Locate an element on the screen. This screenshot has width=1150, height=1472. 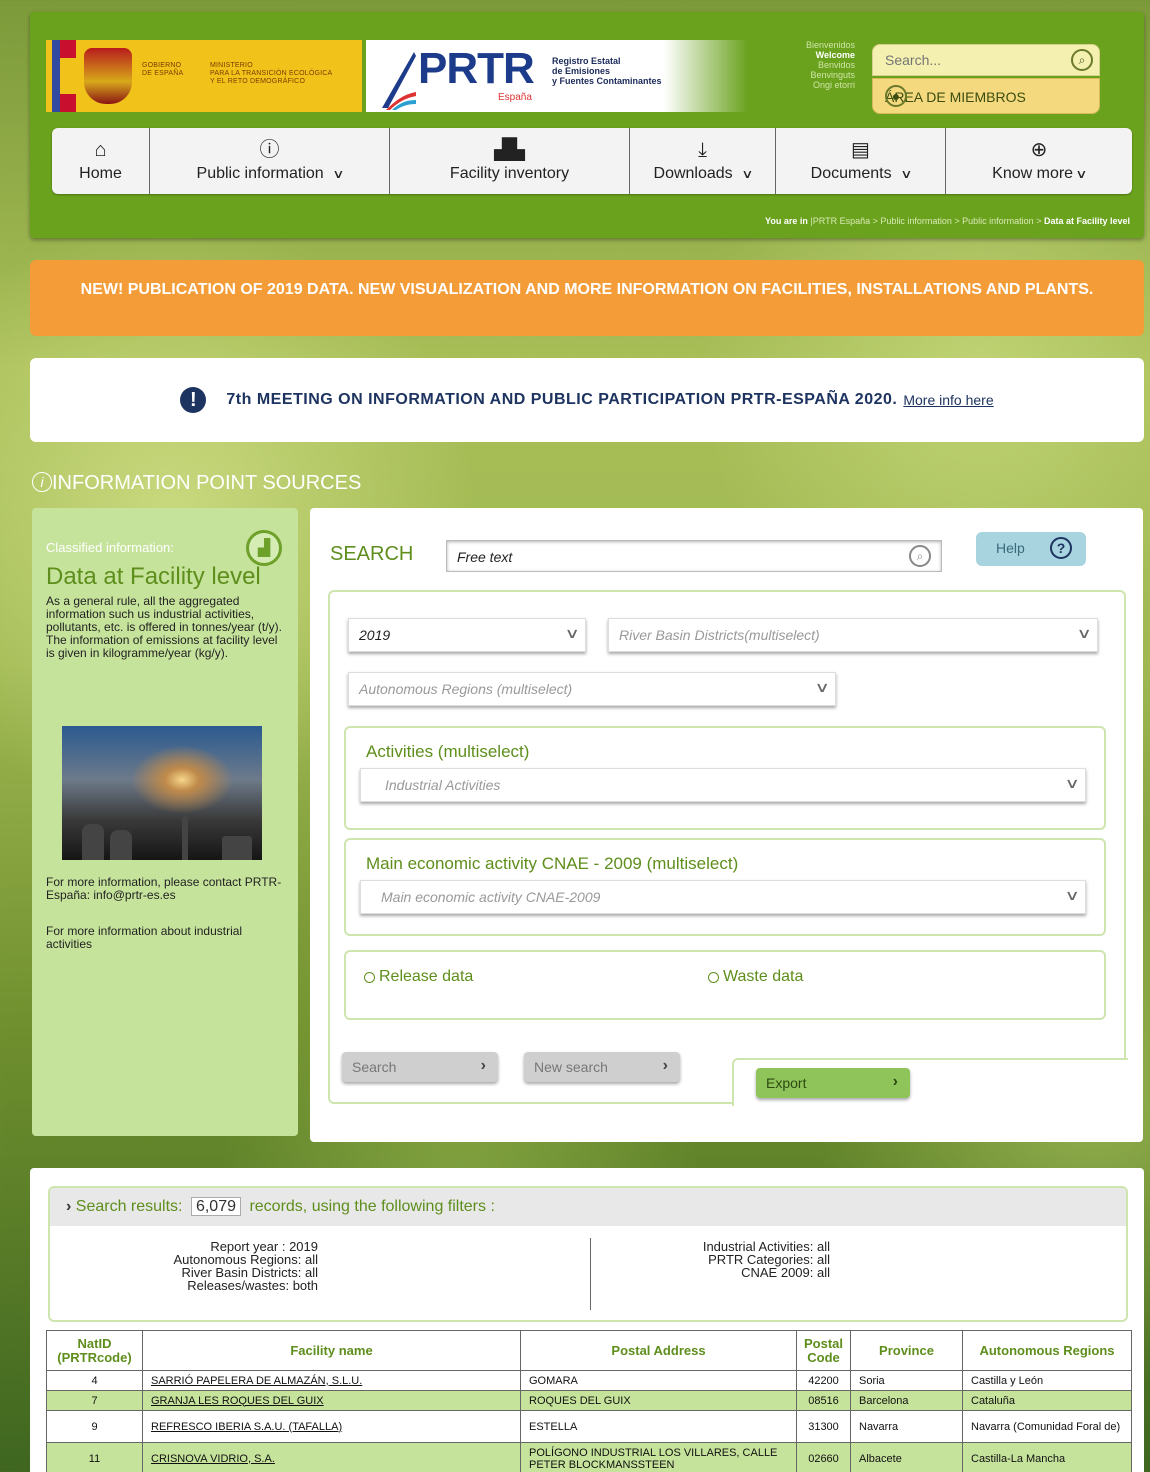
cell-facility-name: SARRIÓ PAPELERA DE ALMAZÁN, S.L.U. is located at coordinates (331, 1380).